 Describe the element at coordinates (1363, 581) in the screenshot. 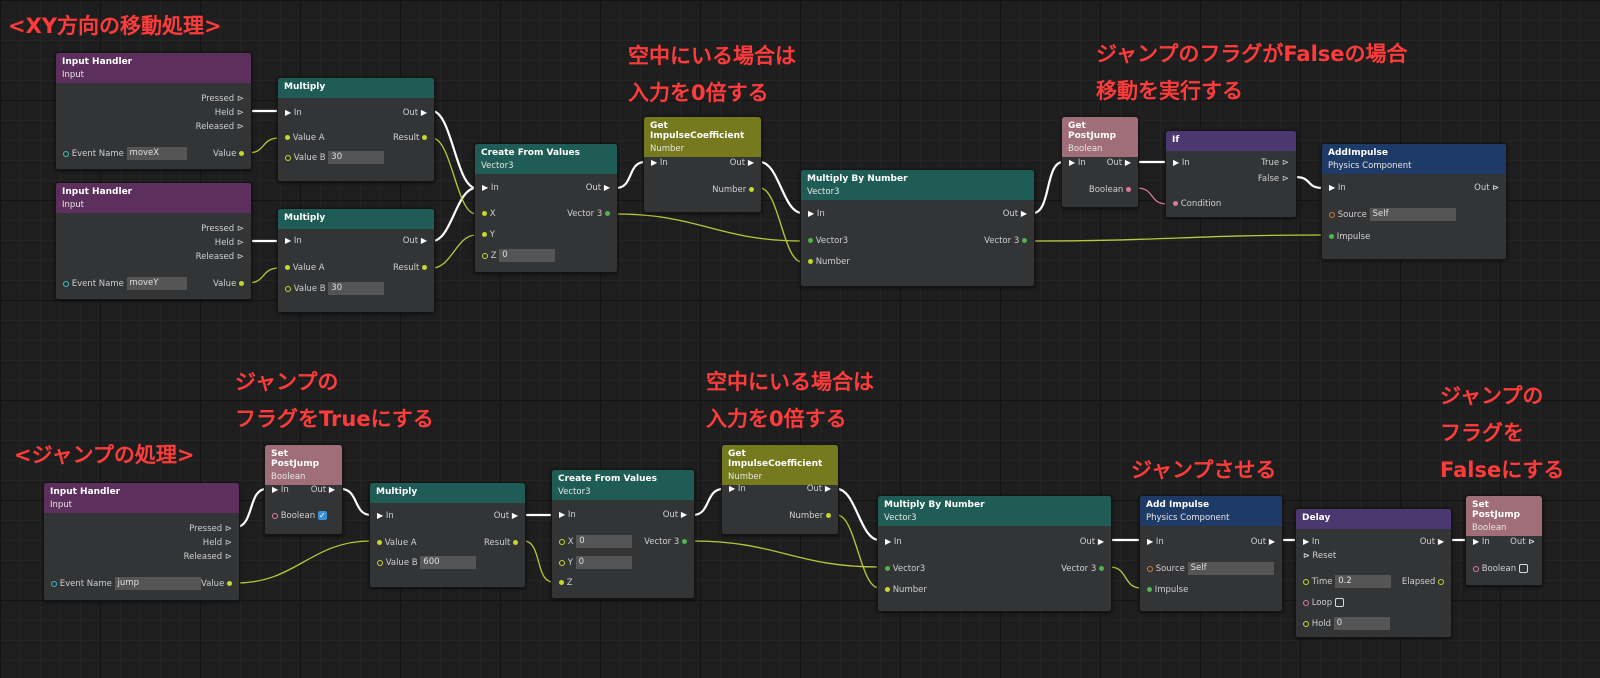

I see `time-input: 0.2` at that location.